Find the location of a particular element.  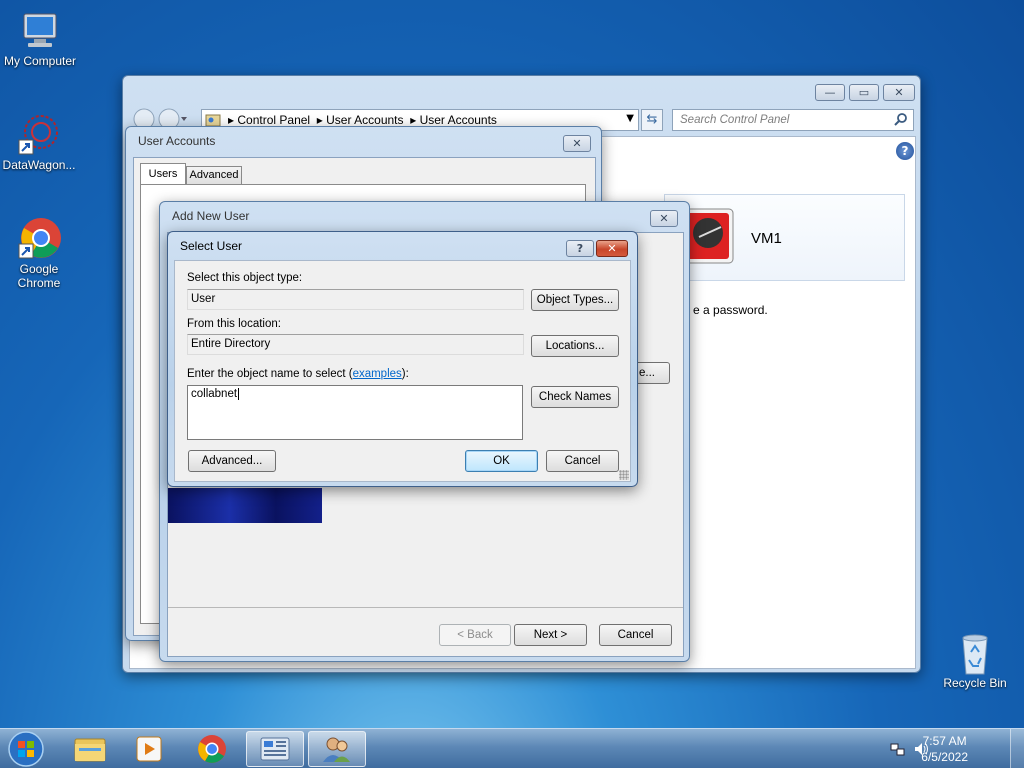

taskbar-control-panel is located at coordinates (275, 749).